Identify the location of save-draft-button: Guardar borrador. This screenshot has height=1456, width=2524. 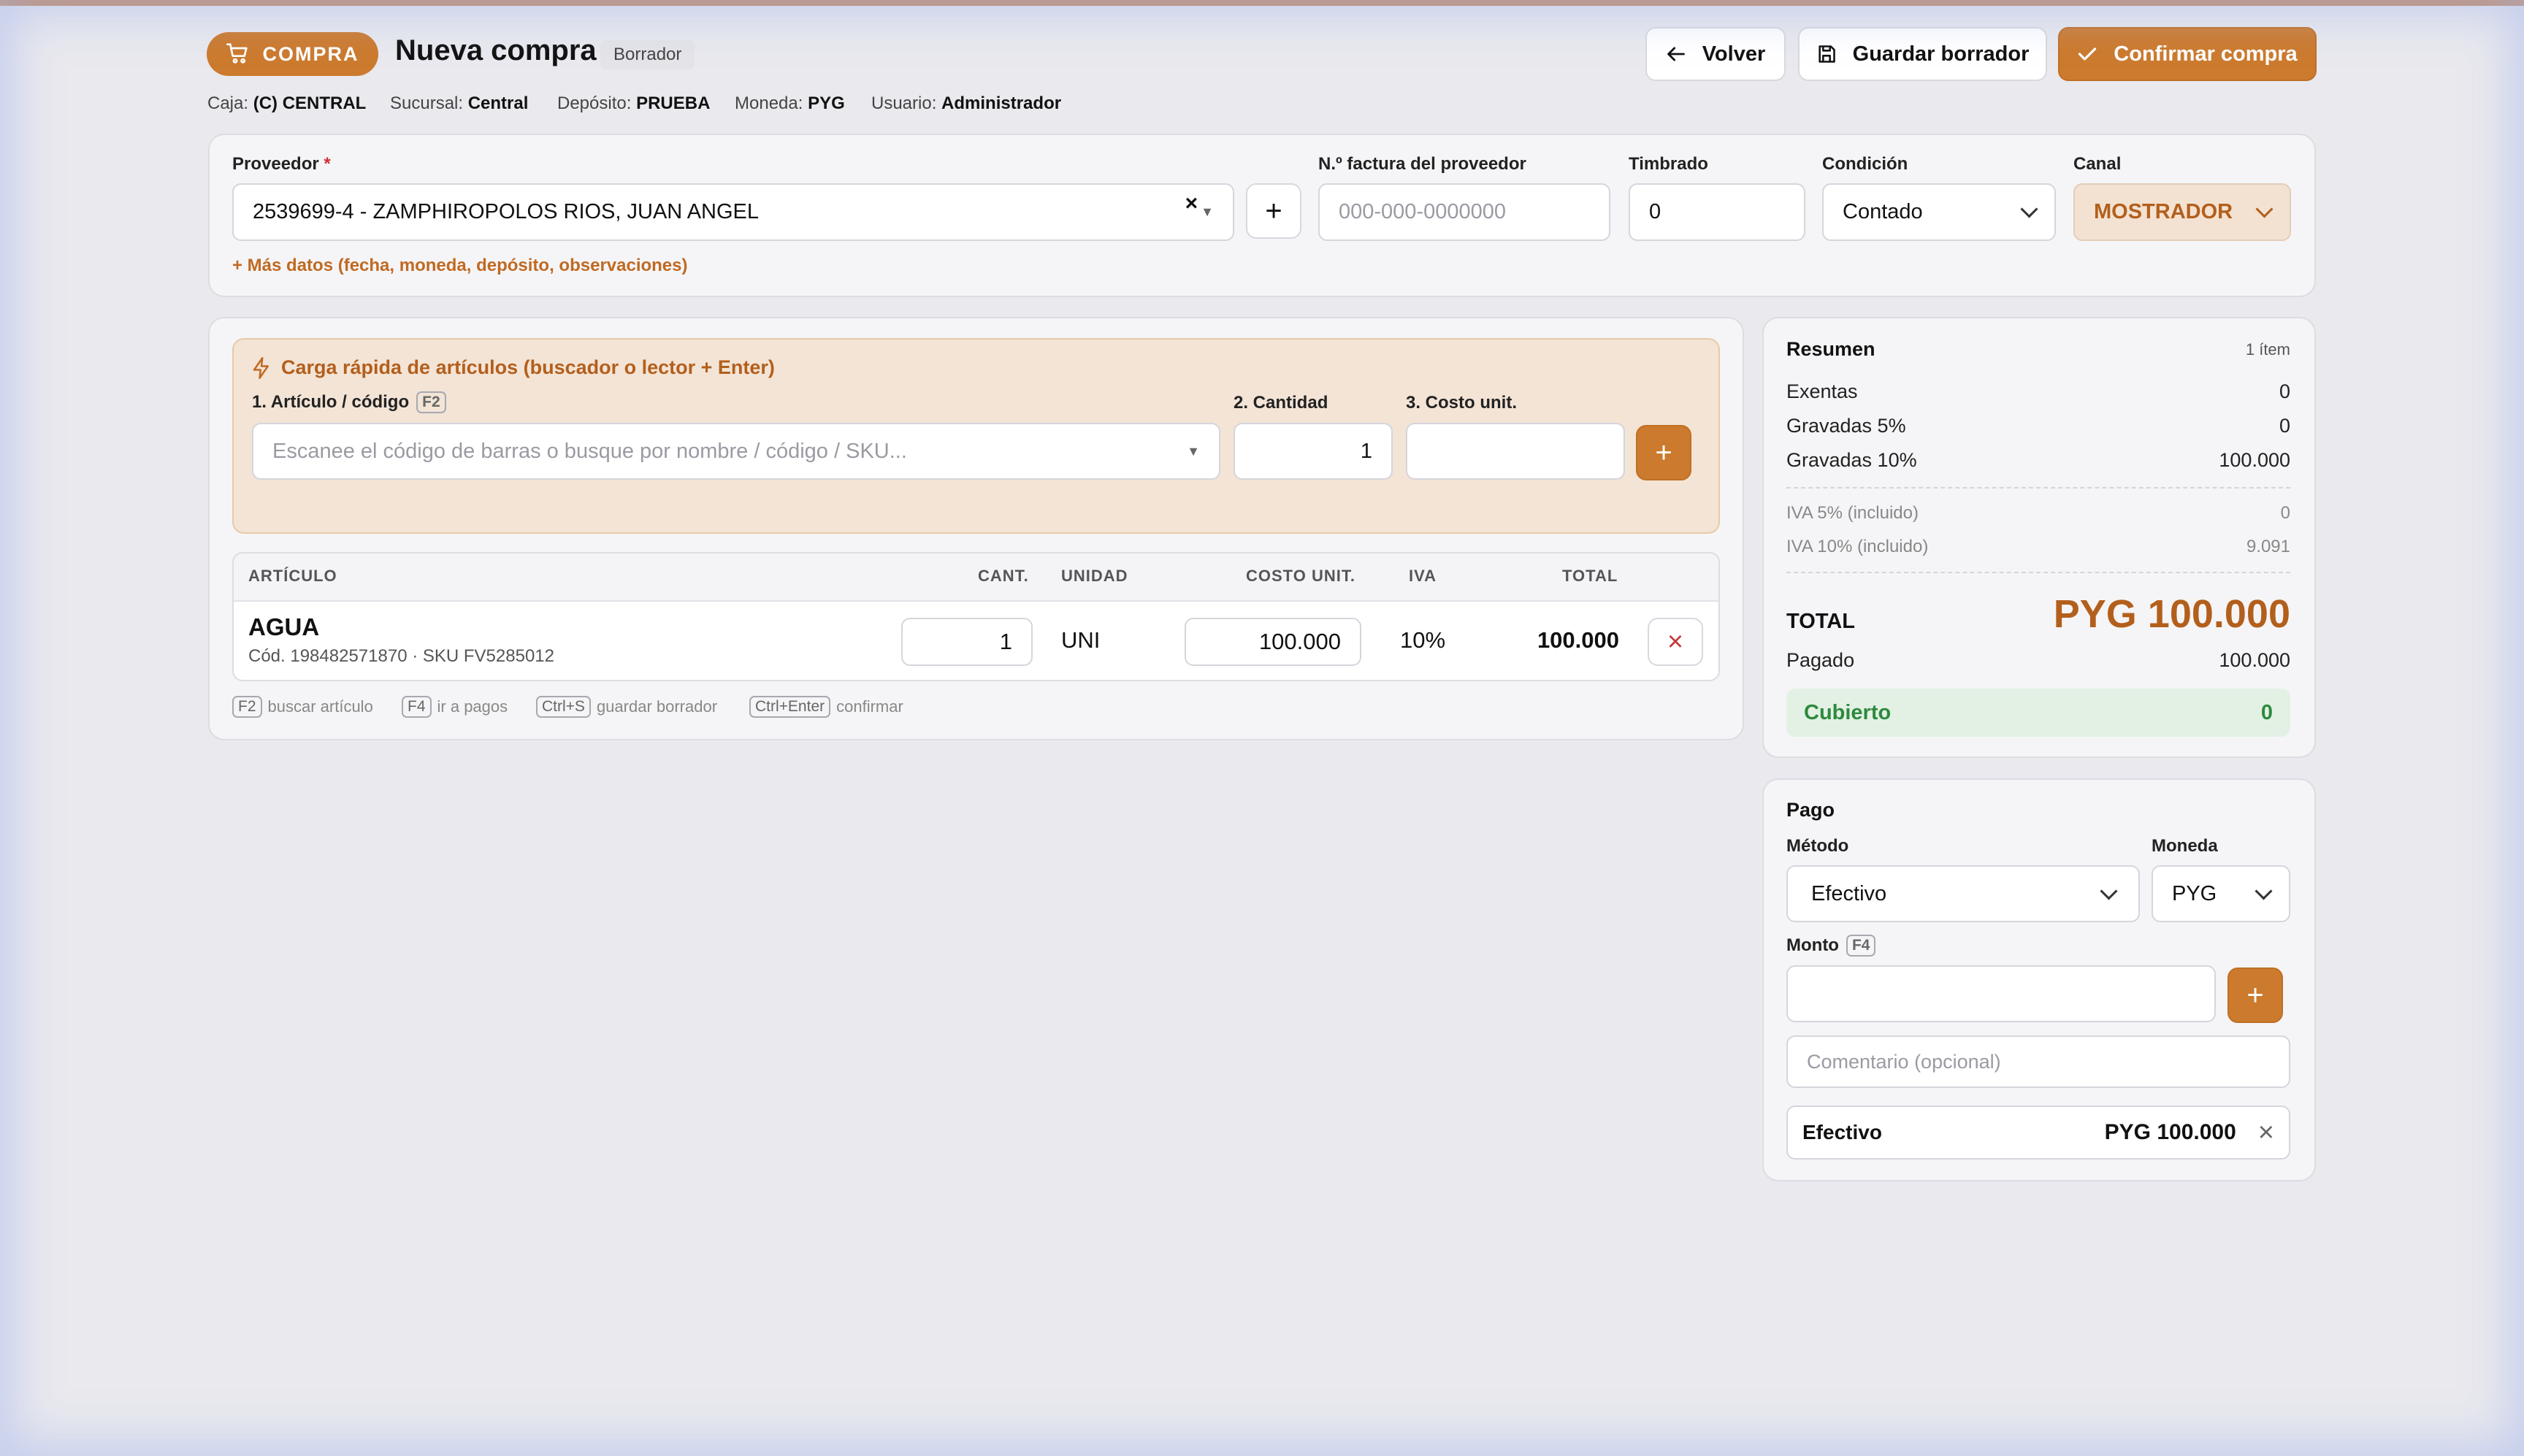
(1922, 54).